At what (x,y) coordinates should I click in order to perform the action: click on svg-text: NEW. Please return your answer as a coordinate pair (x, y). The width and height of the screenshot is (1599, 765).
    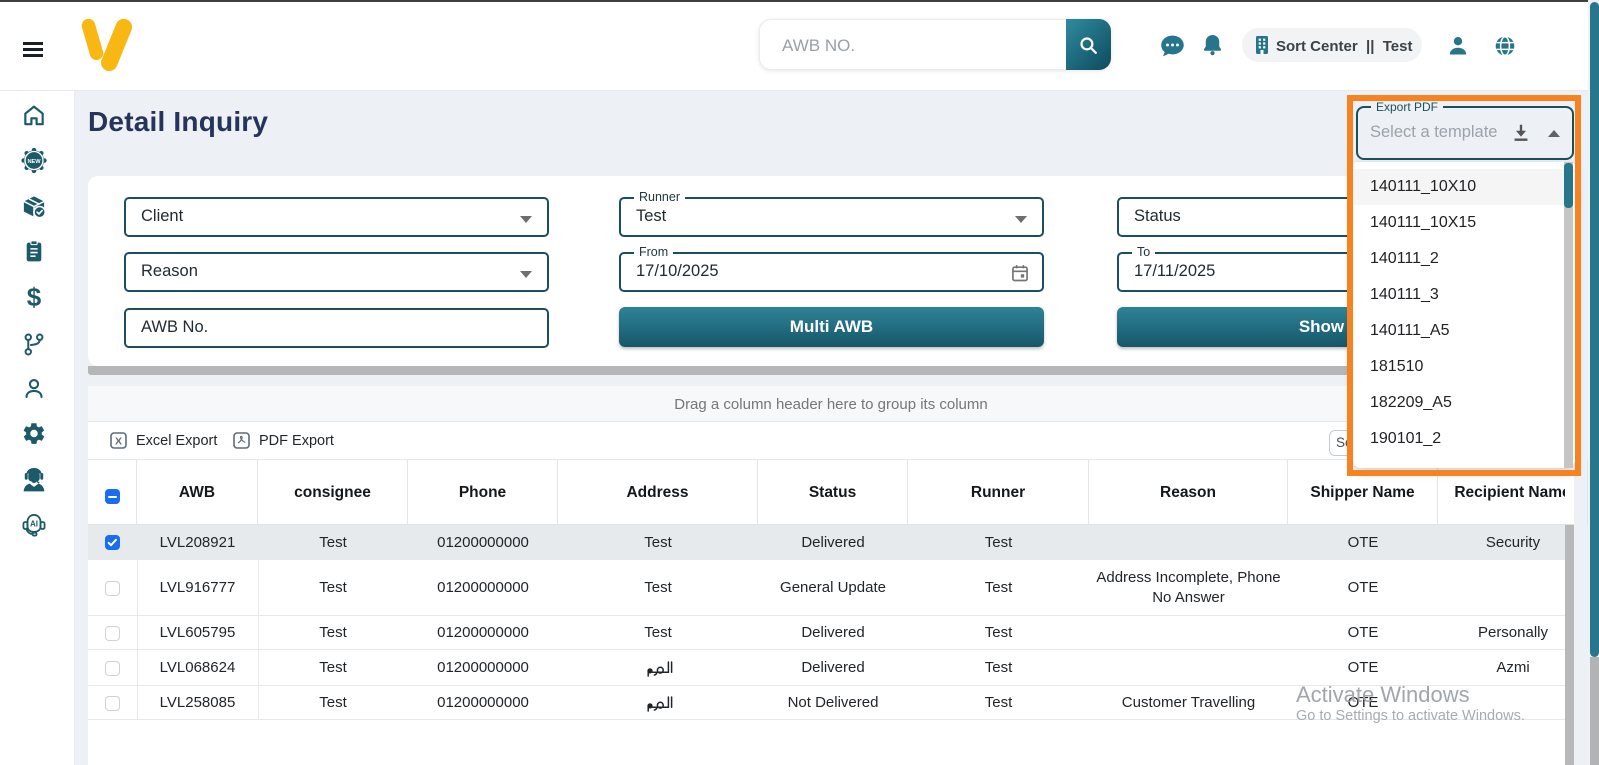
    Looking at the image, I should click on (34, 162).